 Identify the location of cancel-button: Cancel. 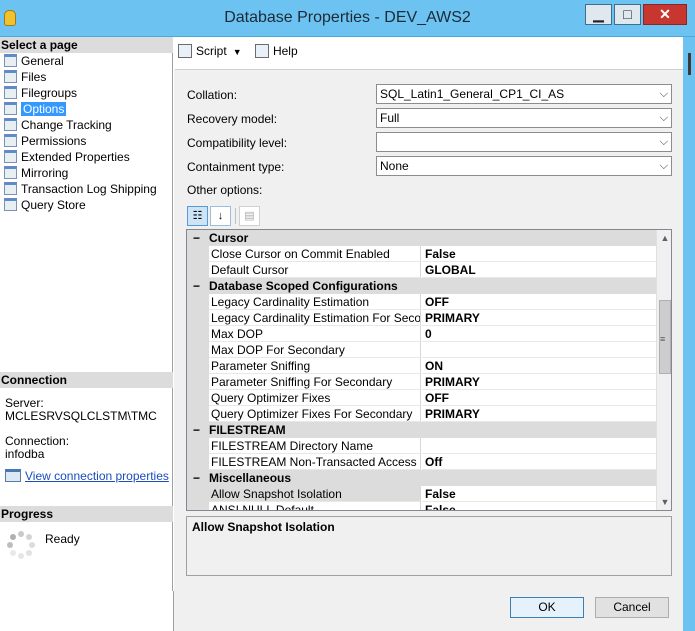
(632, 607).